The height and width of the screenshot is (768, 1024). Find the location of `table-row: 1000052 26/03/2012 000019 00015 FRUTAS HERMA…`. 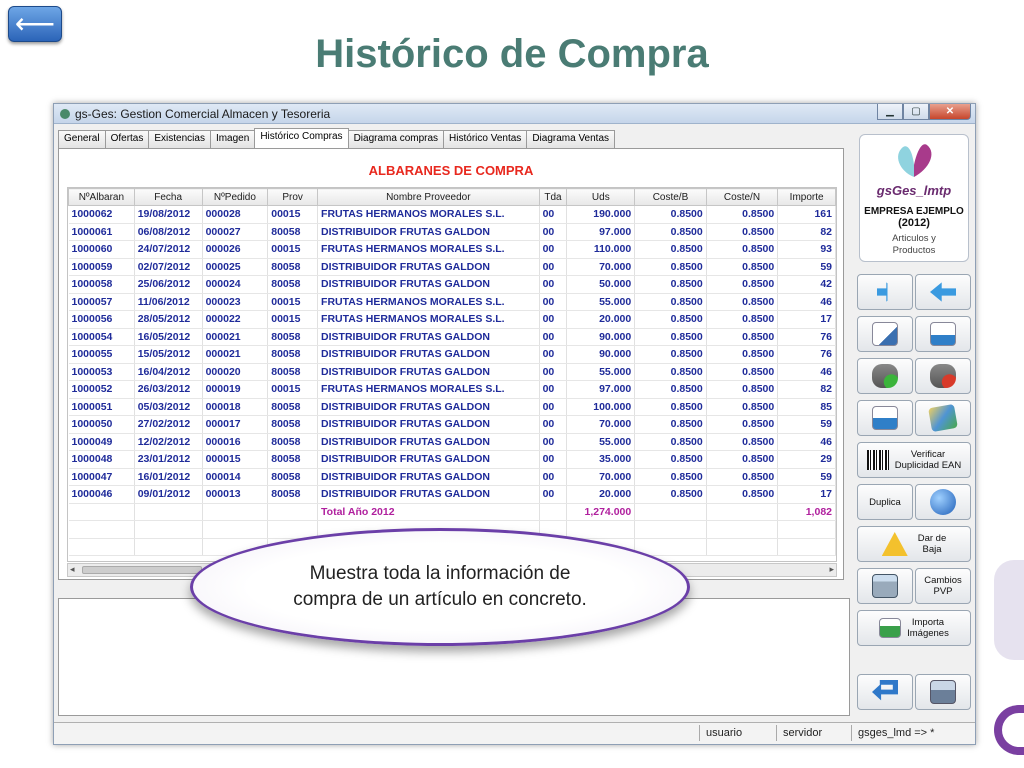

table-row: 1000052 26/03/2012 000019 00015 FRUTAS HERMA… is located at coordinates (452, 389).